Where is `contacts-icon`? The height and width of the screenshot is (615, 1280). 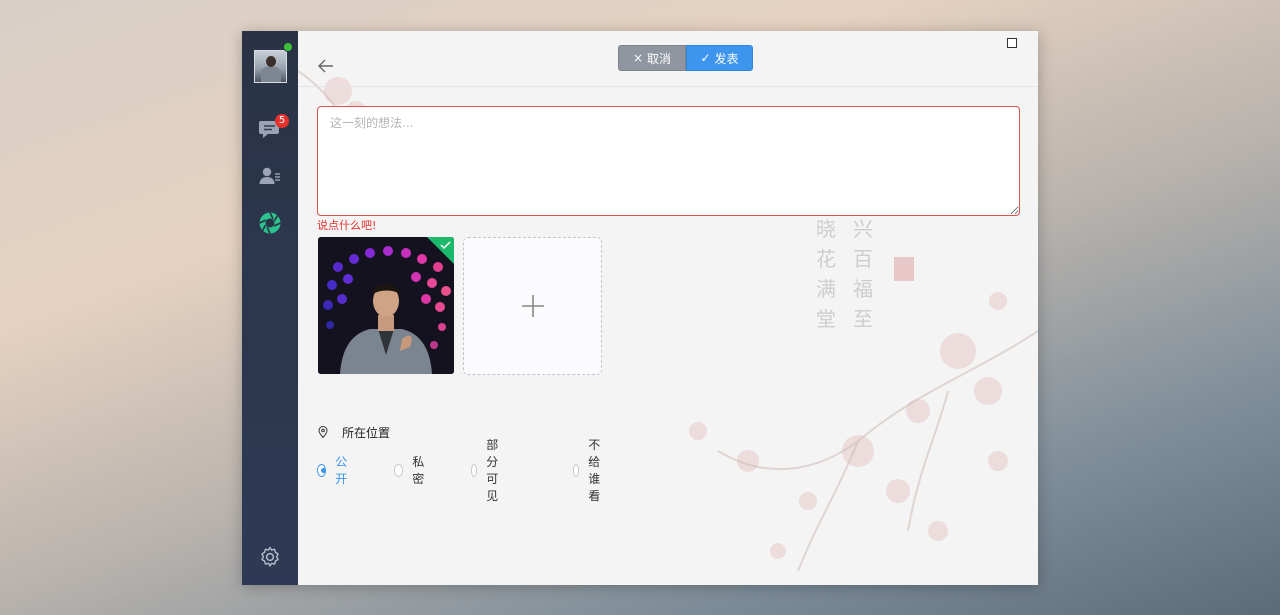 contacts-icon is located at coordinates (270, 176).